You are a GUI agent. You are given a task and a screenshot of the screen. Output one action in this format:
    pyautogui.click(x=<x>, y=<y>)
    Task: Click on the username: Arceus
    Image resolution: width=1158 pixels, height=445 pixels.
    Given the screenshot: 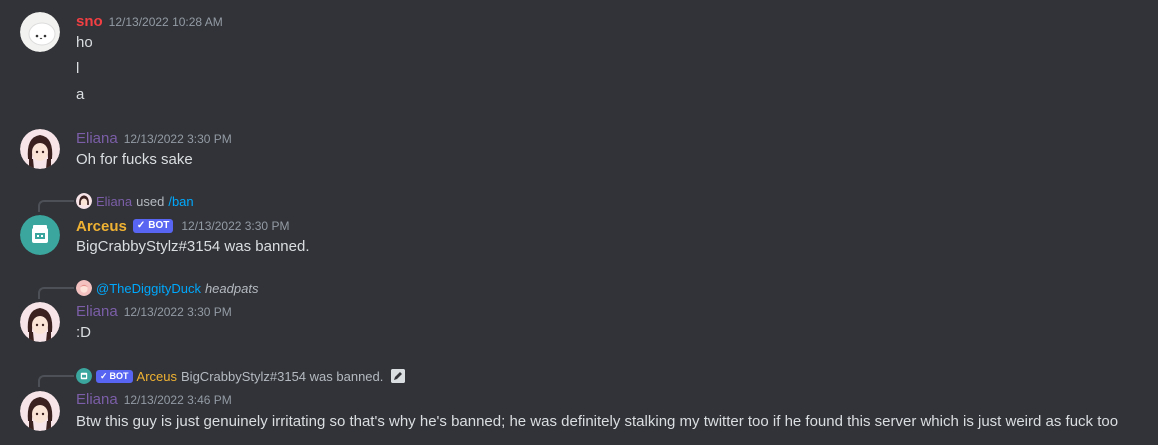 What is the action you would take?
    pyautogui.click(x=101, y=226)
    